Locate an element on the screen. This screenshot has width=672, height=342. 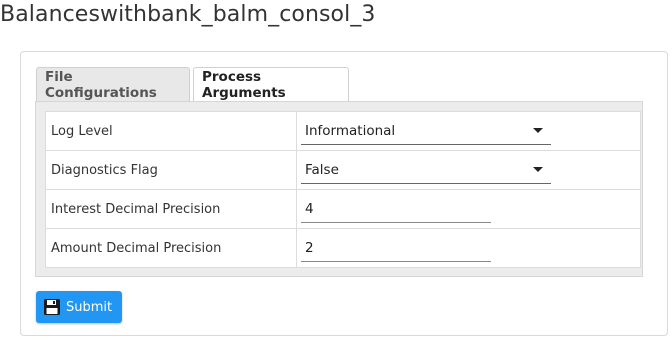
log-level-label: Log Level is located at coordinates (171, 131).